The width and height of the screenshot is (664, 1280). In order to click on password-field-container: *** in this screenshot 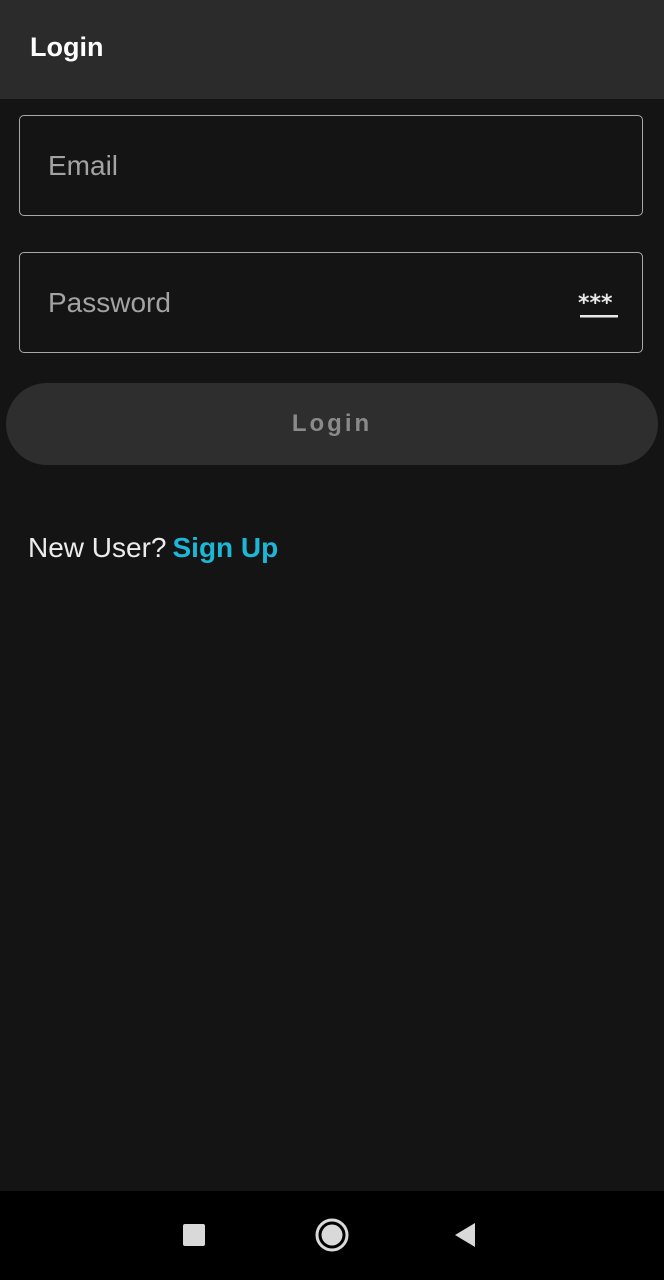, I will do `click(331, 302)`.